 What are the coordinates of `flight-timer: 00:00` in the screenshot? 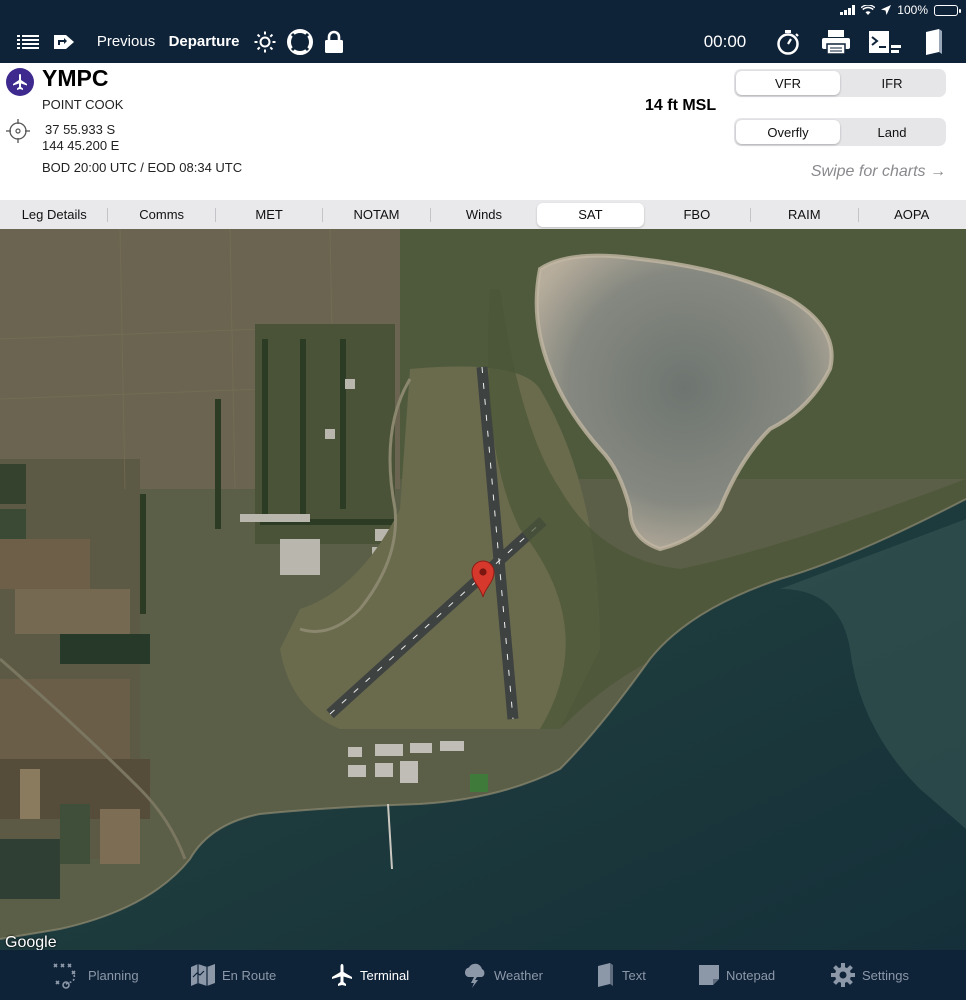 It's located at (725, 41).